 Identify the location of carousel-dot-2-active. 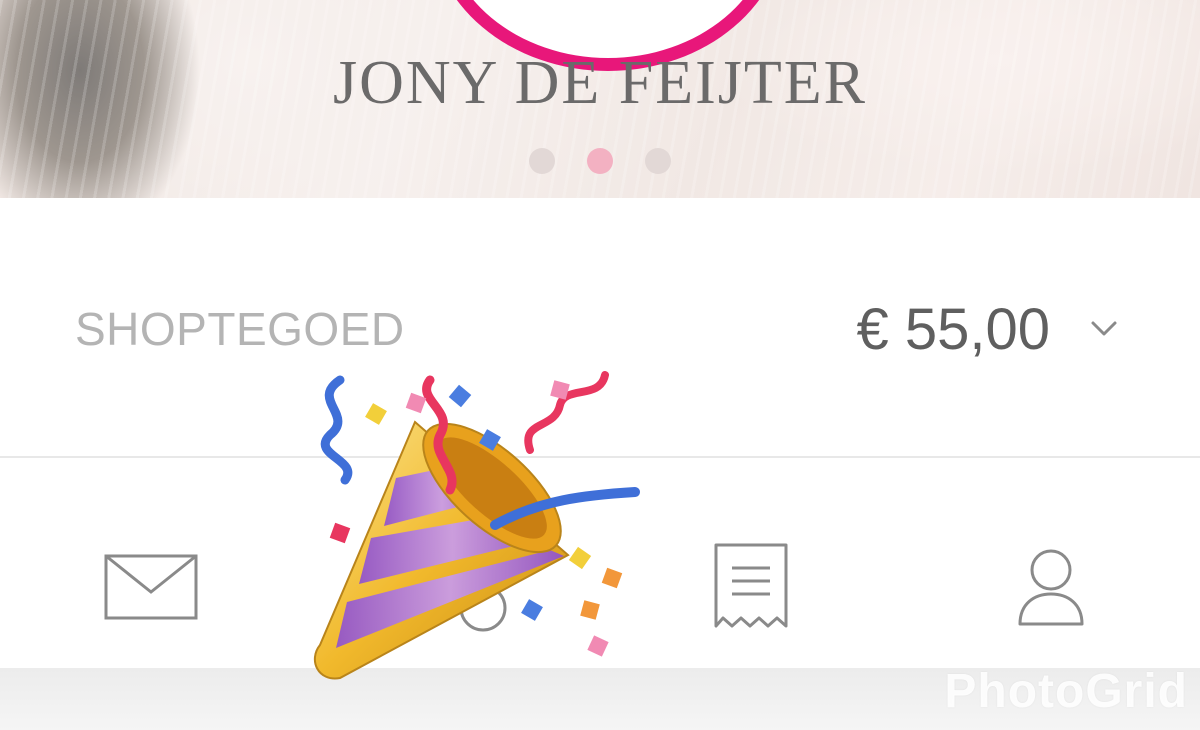
(600, 161).